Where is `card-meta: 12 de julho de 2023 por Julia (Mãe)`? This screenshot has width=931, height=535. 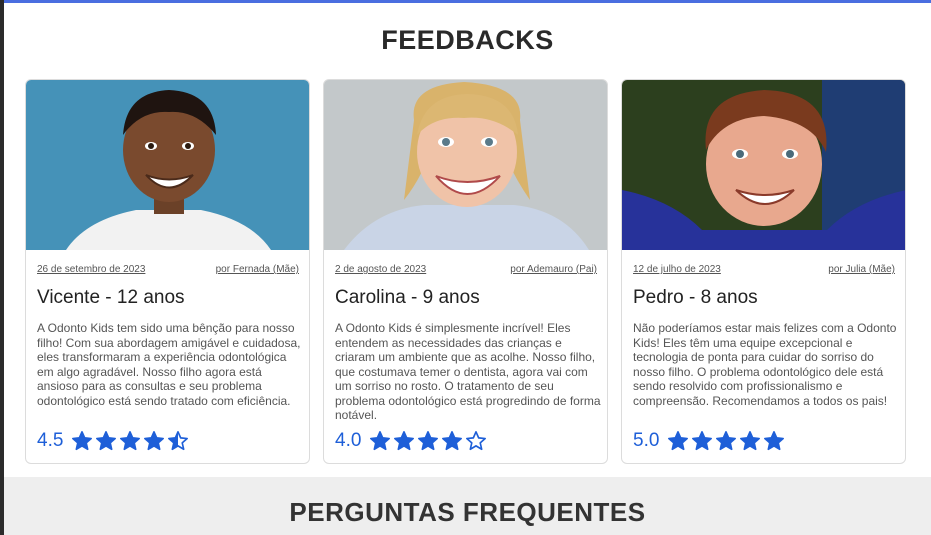 card-meta: 12 de julho de 2023 por Julia (Mãe) is located at coordinates (764, 269).